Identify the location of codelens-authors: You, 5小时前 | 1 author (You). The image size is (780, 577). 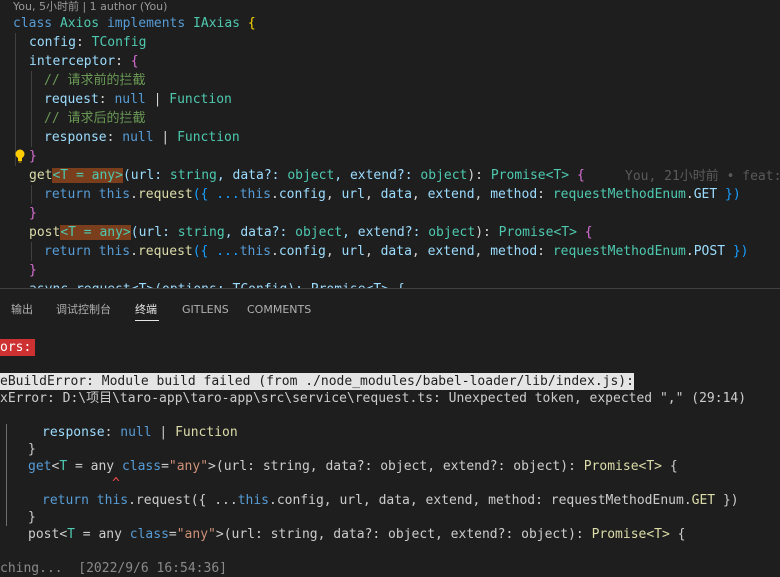
(90, 7).